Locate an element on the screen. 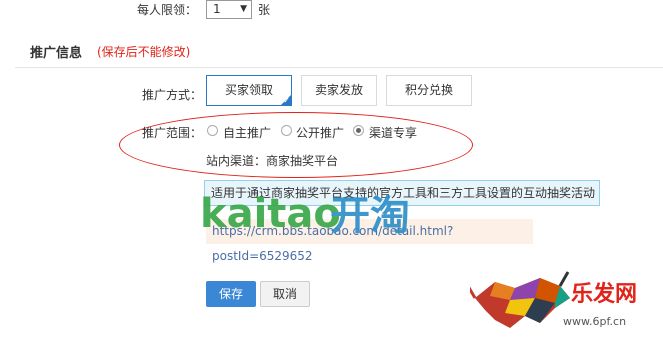 The height and width of the screenshot is (338, 663). station-channel-value: 商家抽奖平台 is located at coordinates (302, 161).